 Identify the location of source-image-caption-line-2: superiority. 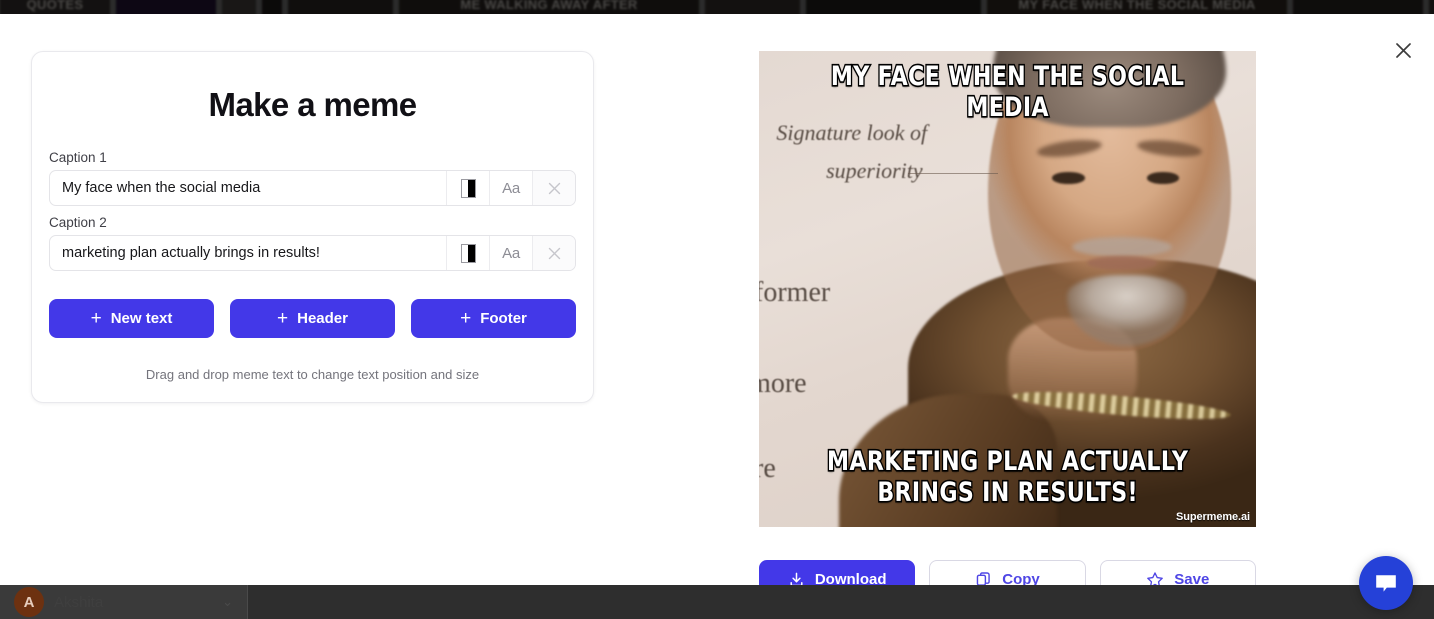
(874, 171).